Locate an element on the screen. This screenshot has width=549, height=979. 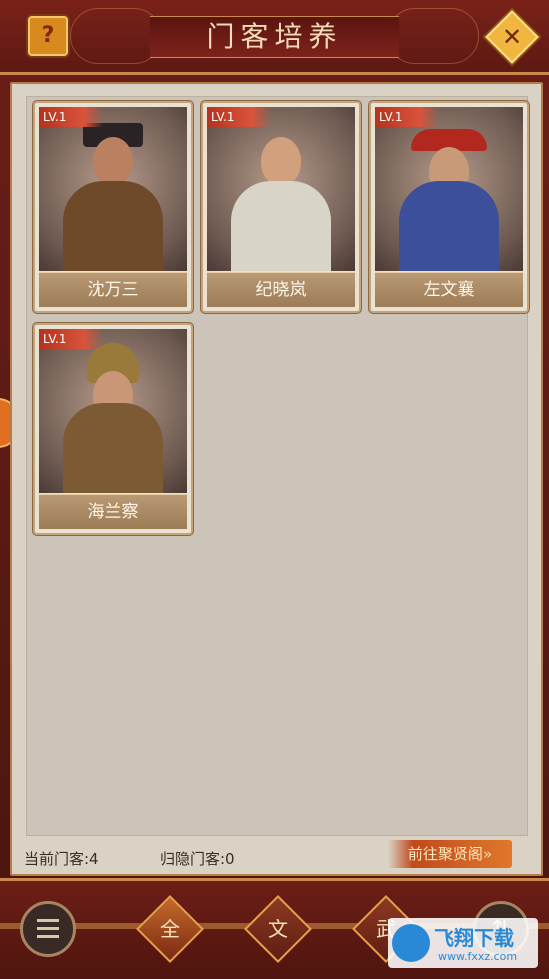
close-icon: ✕ is located at coordinates (512, 37).